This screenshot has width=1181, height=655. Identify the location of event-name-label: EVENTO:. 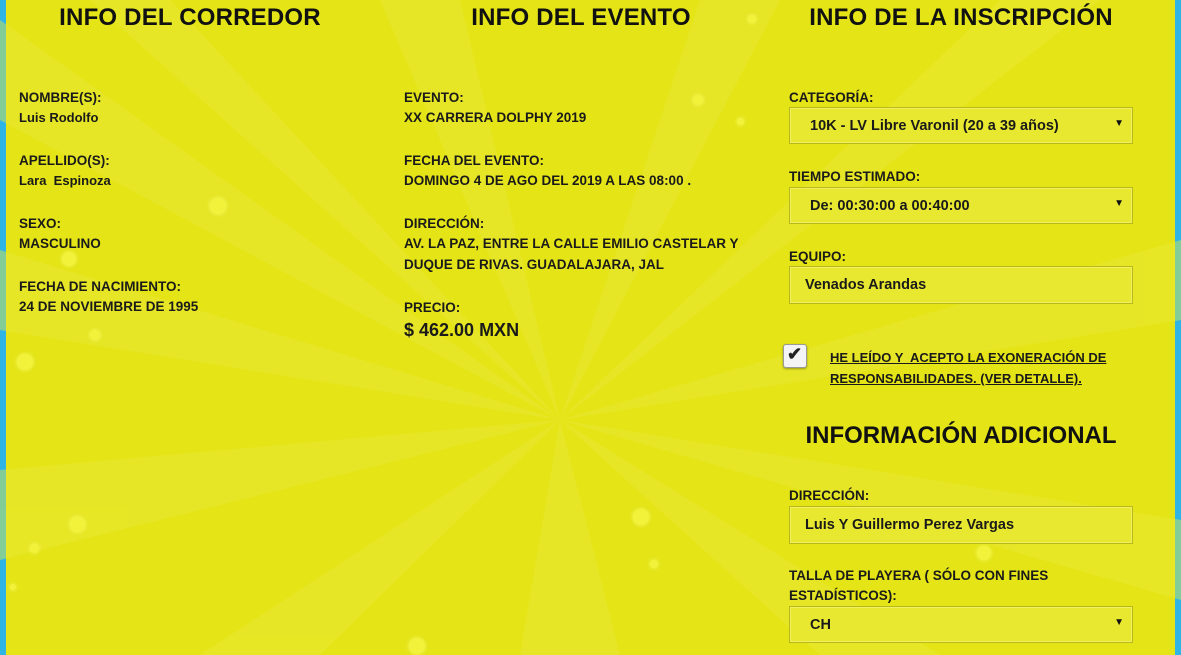
(434, 97).